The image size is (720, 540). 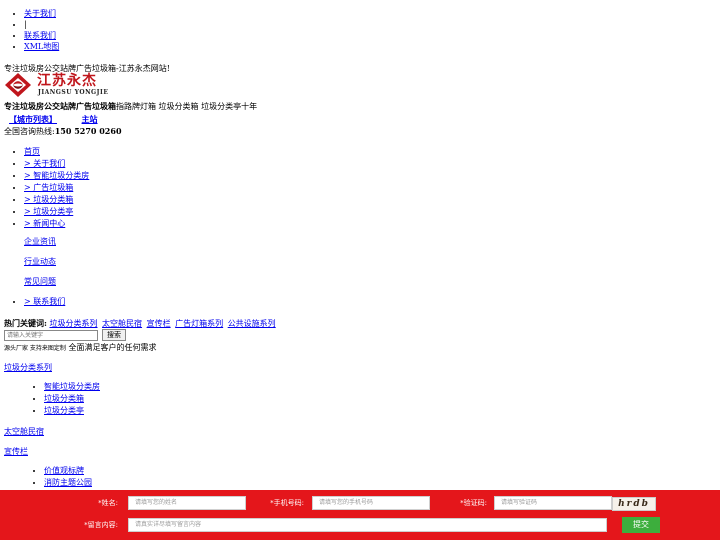 What do you see at coordinates (199, 323) in the screenshot?
I see `hot-keyword-link: 广告灯箱系列` at bounding box center [199, 323].